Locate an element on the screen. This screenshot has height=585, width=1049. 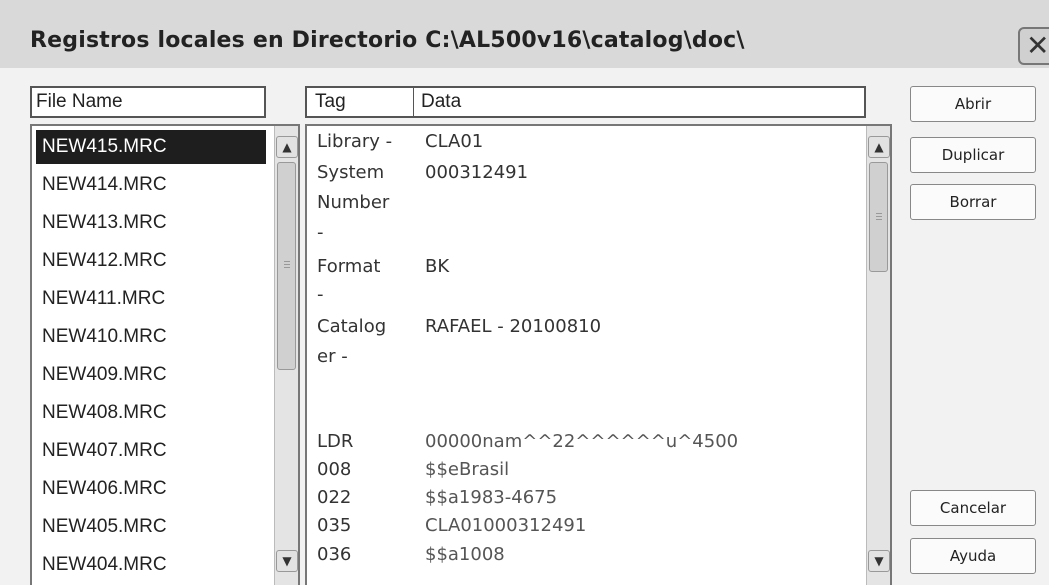
file-name-column-header: File Name is located at coordinates (148, 102).